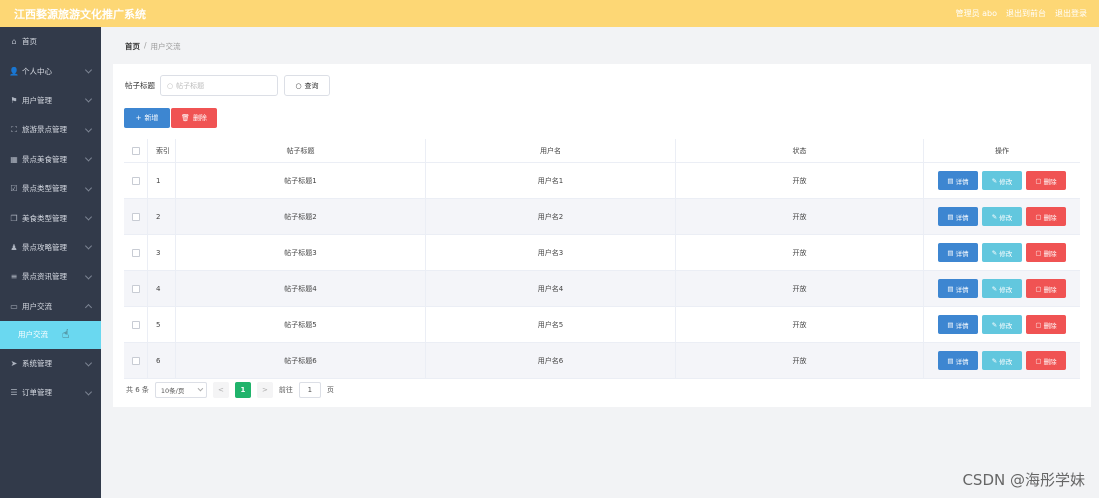 The height and width of the screenshot is (498, 1099). I want to click on search-input: ○ 帖子标题, so click(219, 85).